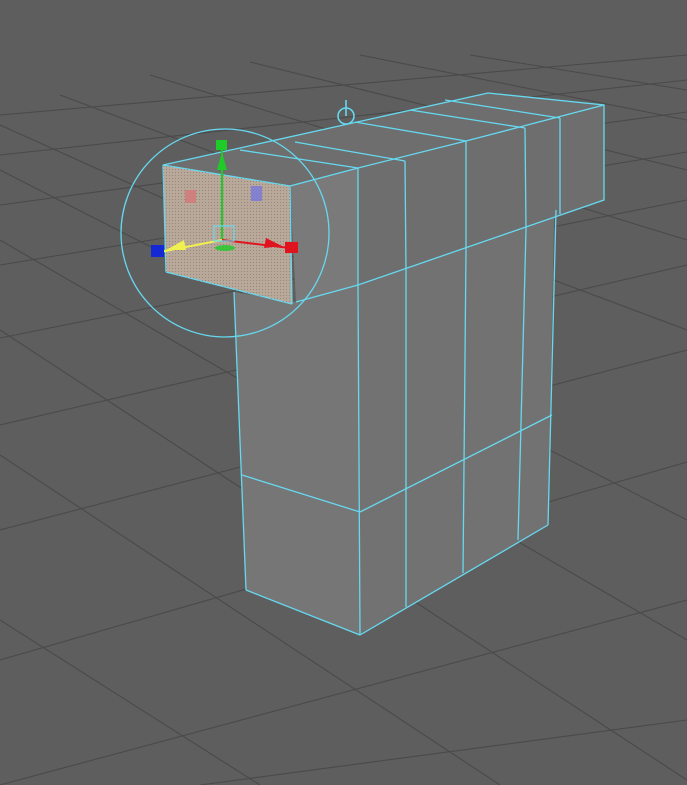  Describe the element at coordinates (225, 248) in the screenshot. I see `center-ground-mark` at that location.